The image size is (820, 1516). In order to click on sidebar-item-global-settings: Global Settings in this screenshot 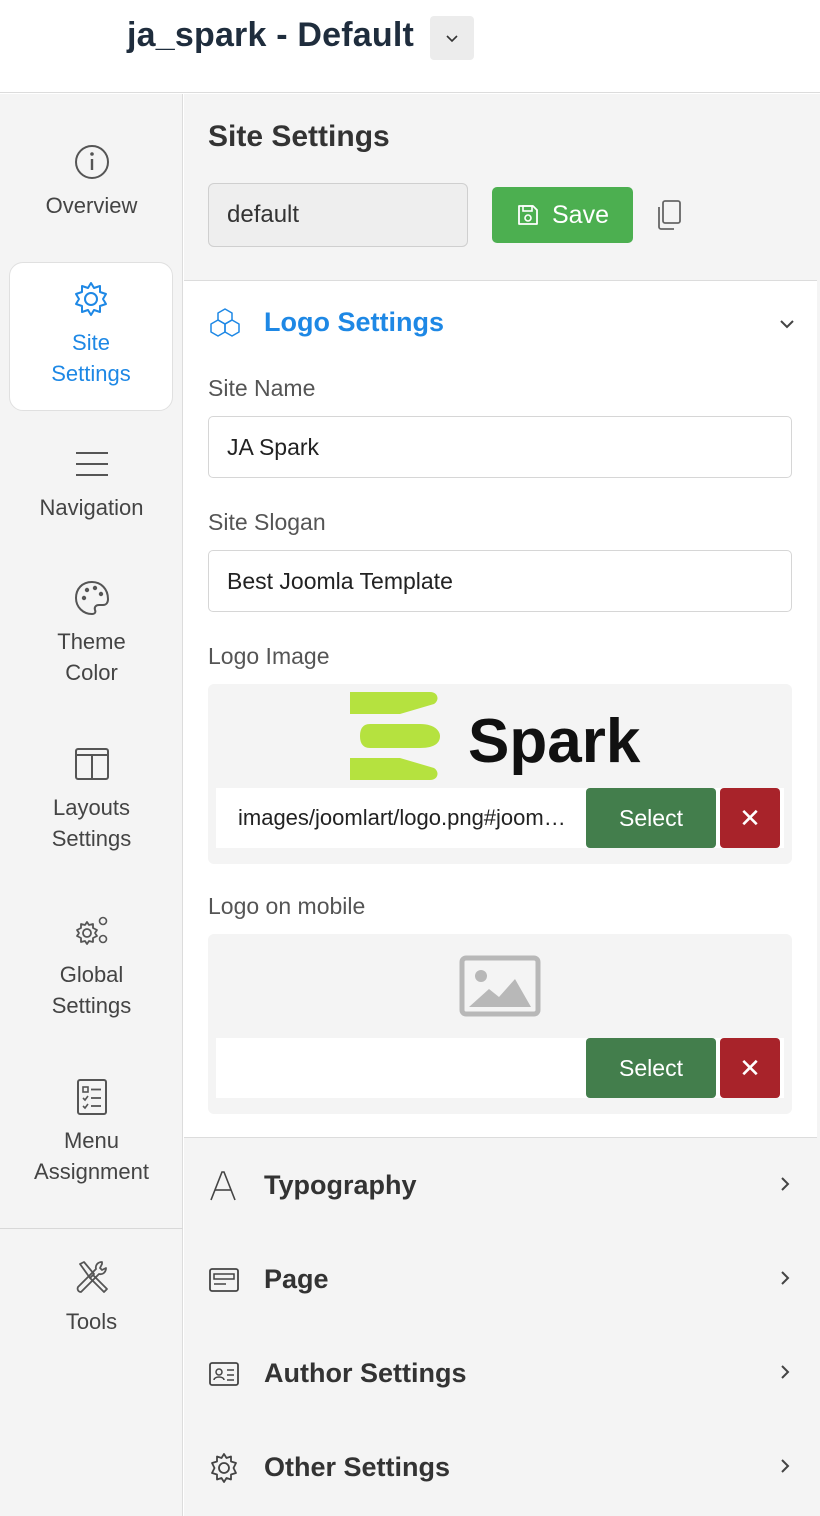, I will do `click(91, 966)`.